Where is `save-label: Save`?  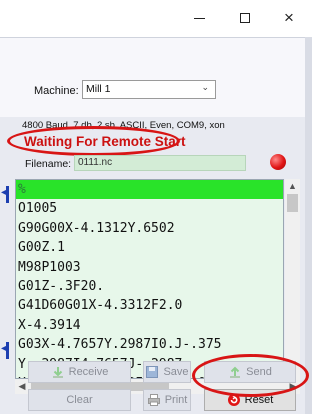
save-label: Save is located at coordinates (176, 372).